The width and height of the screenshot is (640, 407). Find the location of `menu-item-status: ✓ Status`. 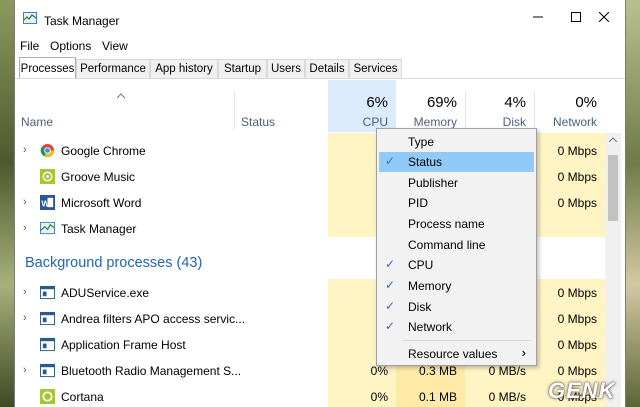

menu-item-status: ✓ Status is located at coordinates (456, 162).